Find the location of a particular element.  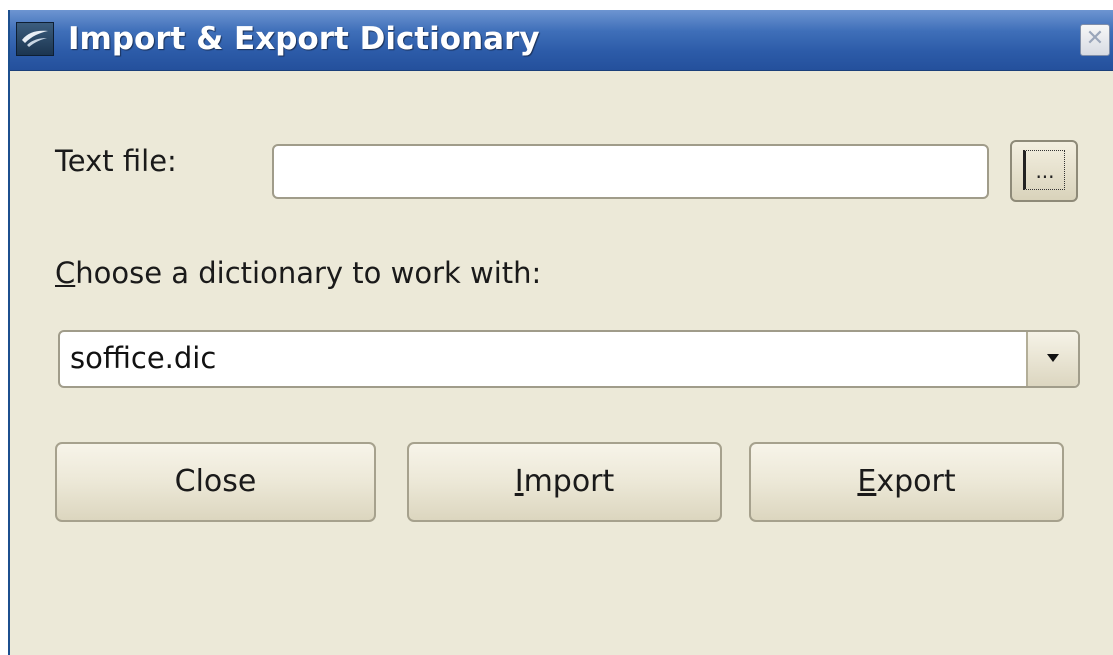

app-icon is located at coordinates (35, 39).